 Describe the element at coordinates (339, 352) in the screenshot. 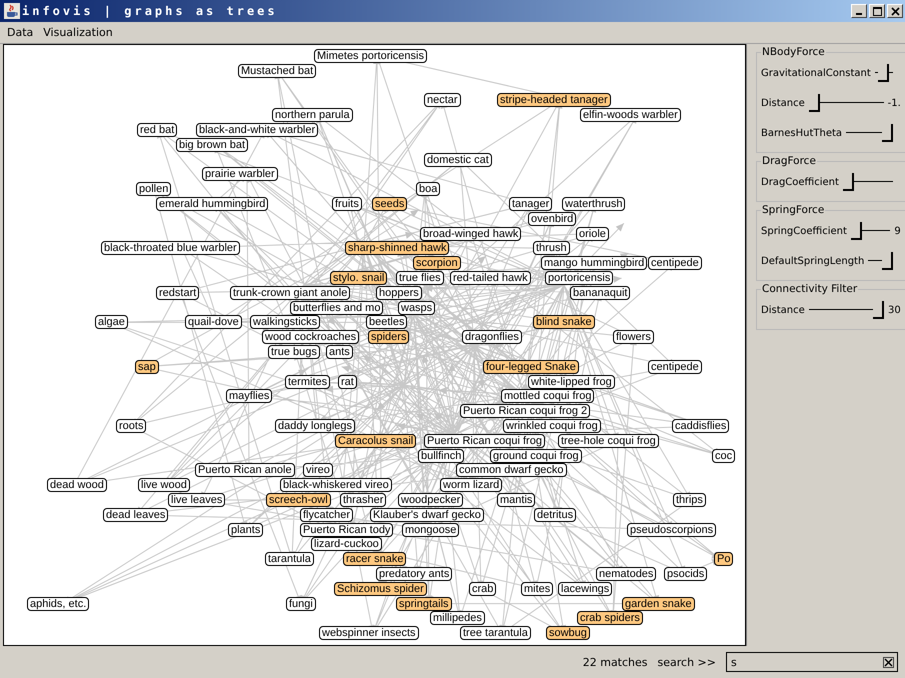

I see `graph-node: ants` at that location.